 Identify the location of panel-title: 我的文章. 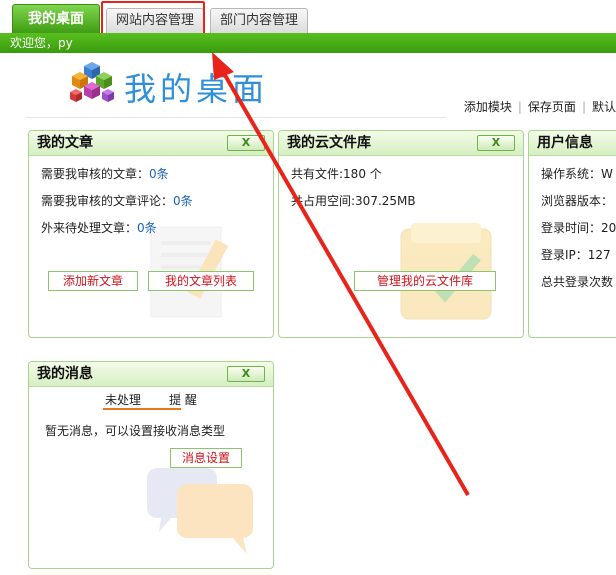
(65, 143).